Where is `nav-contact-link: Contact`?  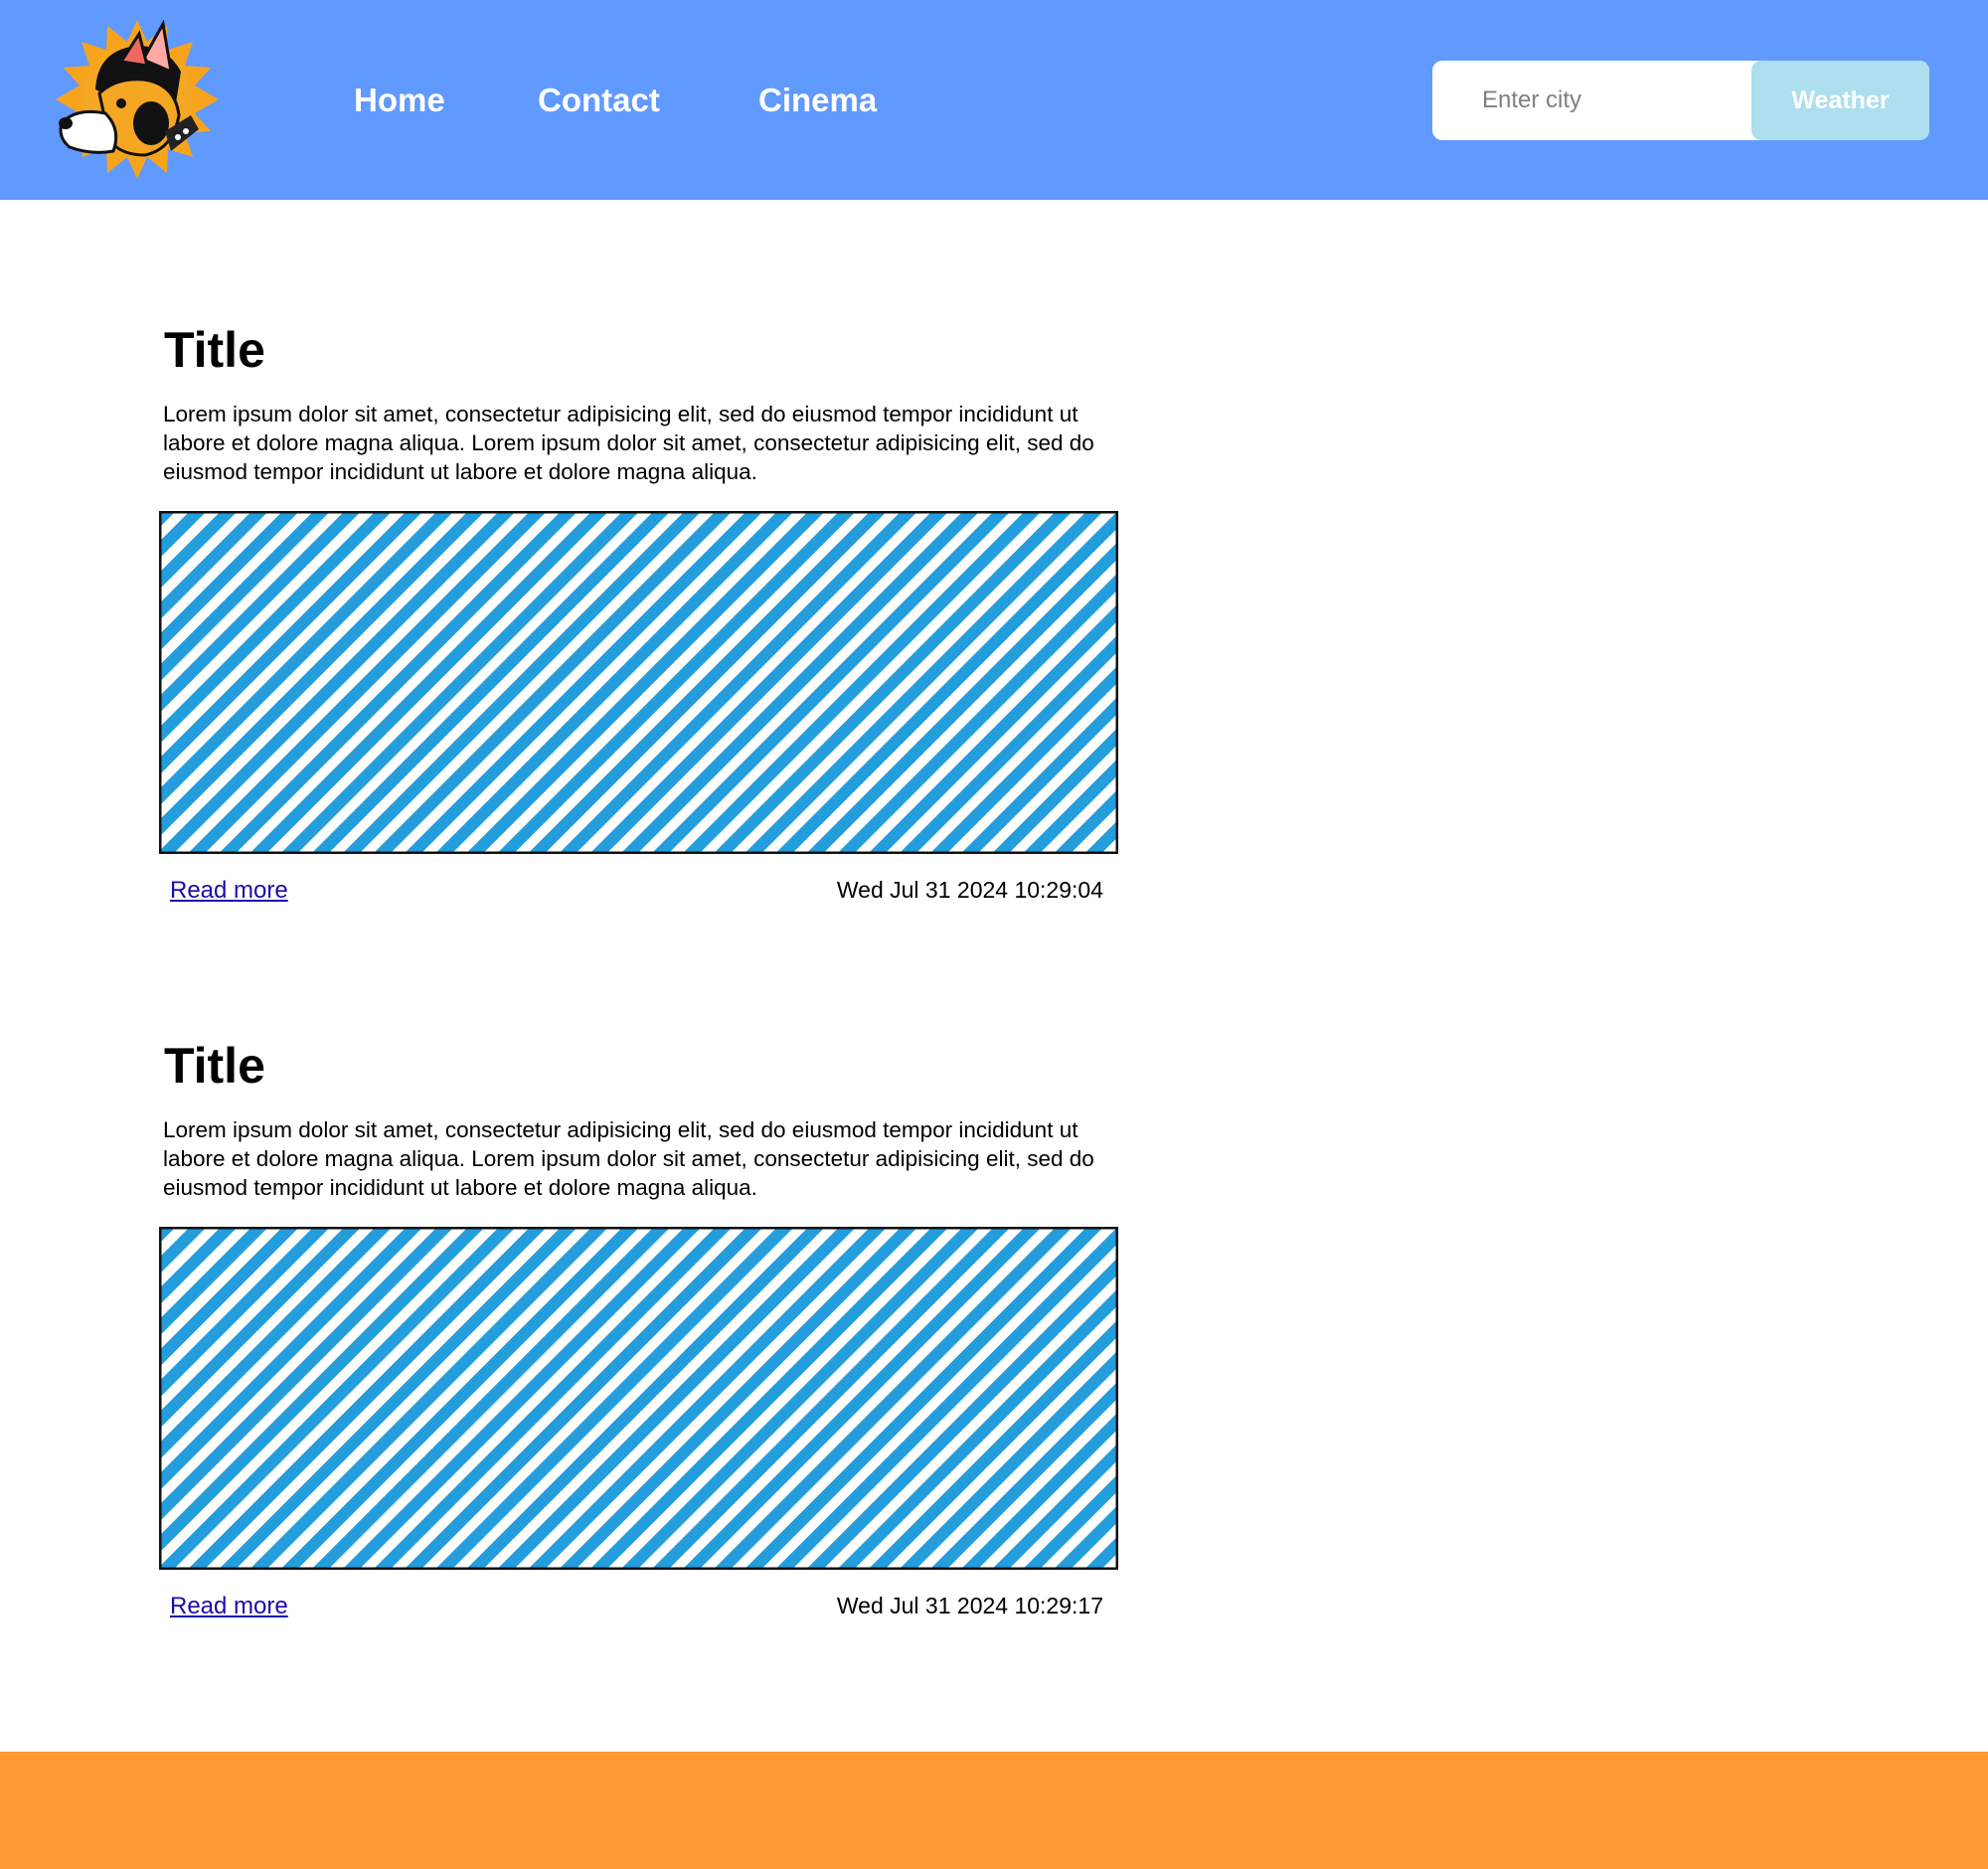 nav-contact-link: Contact is located at coordinates (599, 100).